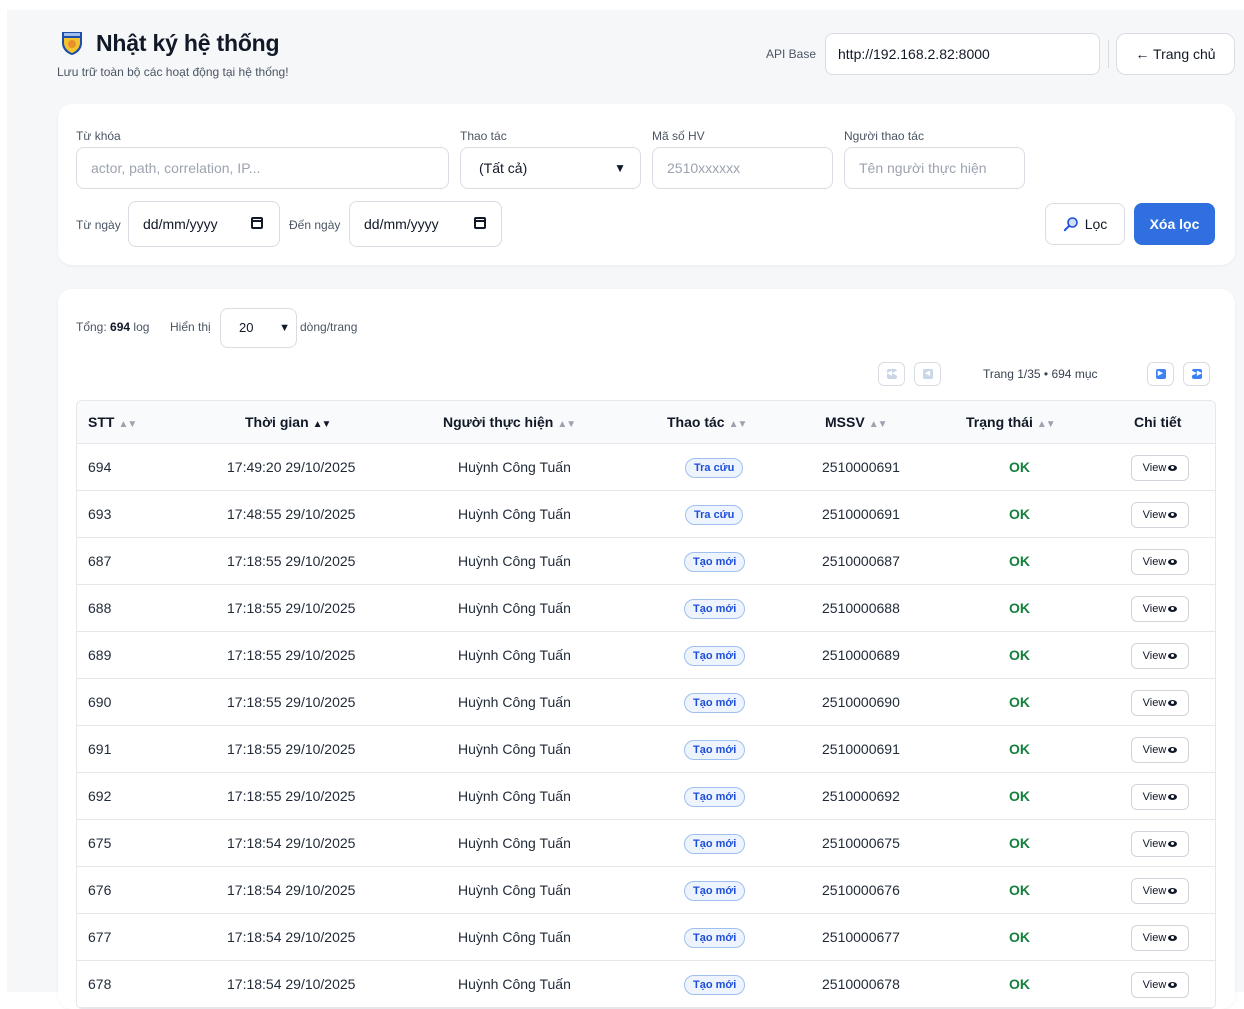 The image size is (1244, 1009). I want to click on column-header-action: Thao tác ▲▼, so click(707, 422).